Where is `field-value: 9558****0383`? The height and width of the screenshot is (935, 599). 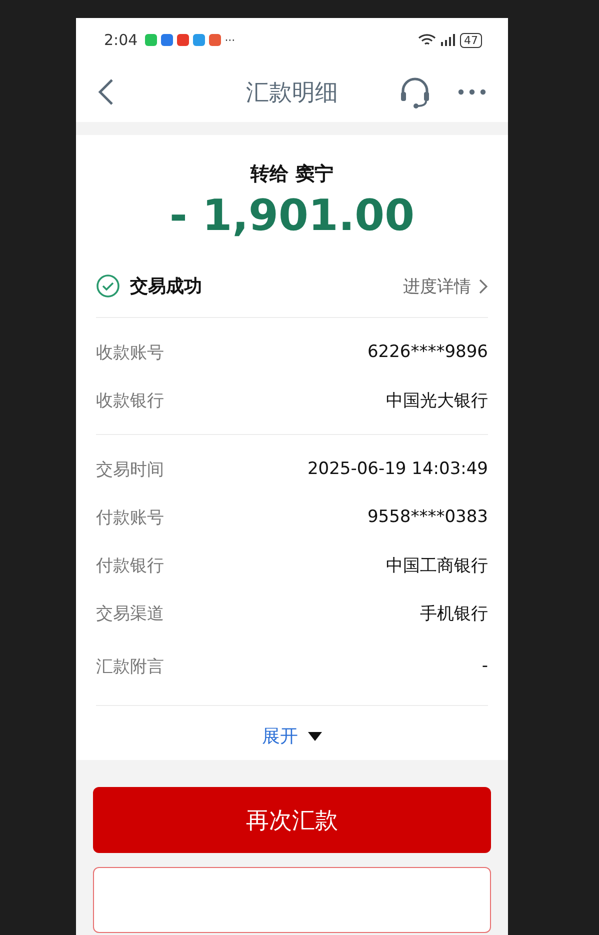 field-value: 9558****0383 is located at coordinates (427, 517).